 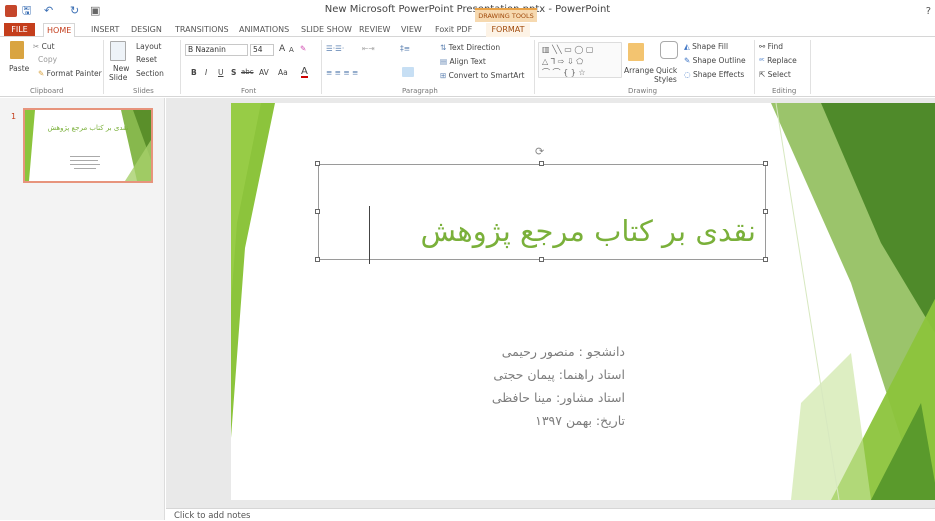 I want to click on find-button: ⚯ Find, so click(x=771, y=46).